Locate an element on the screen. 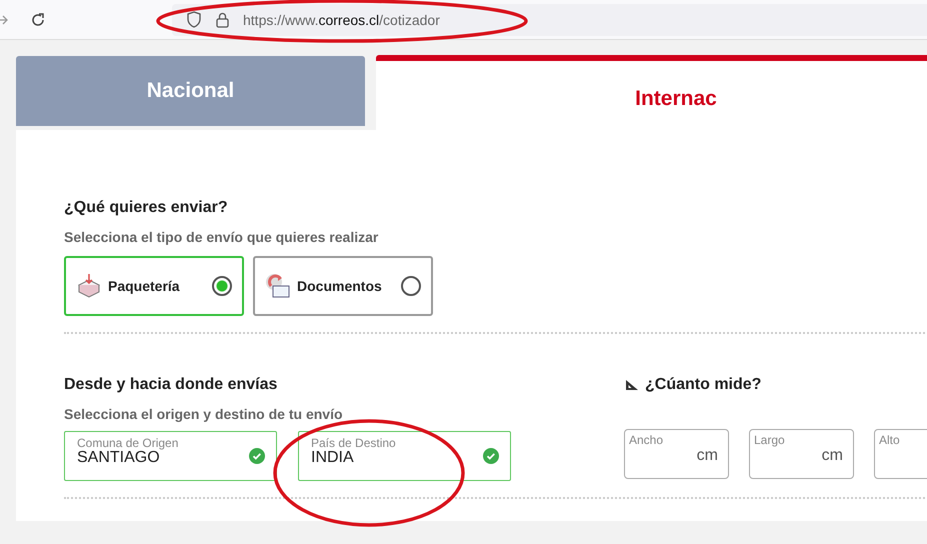 Image resolution: width=927 pixels, height=544 pixels. section-subtitle: Selecciona el origen y destino de tu envío is located at coordinates (204, 414).